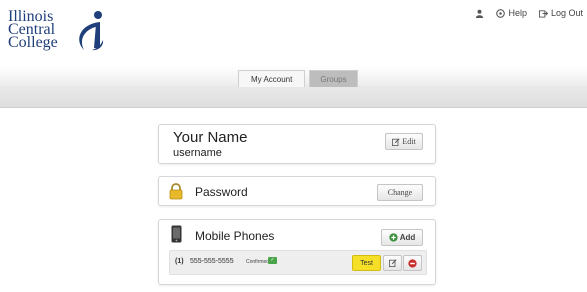  What do you see at coordinates (33, 30) in the screenshot?
I see `logo-wordmark: Illinois Central College` at bounding box center [33, 30].